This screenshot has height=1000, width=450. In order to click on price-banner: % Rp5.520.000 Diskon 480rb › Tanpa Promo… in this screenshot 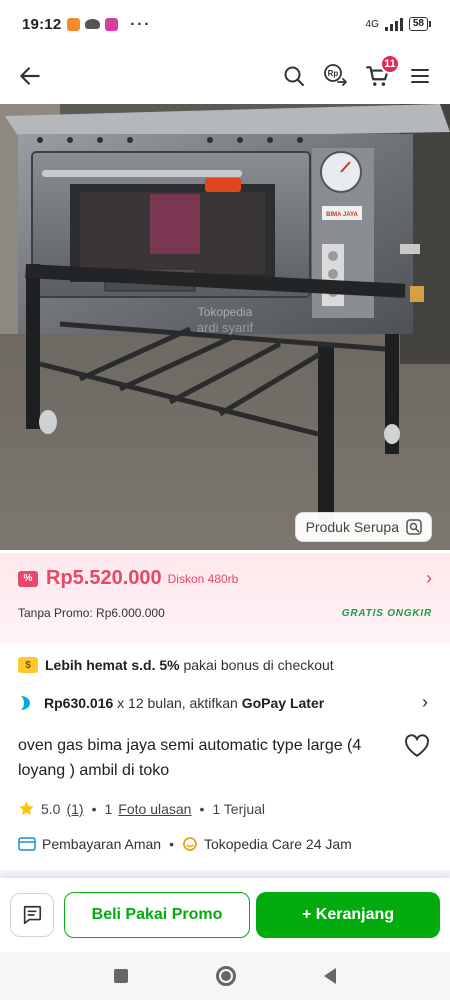, I will do `click(225, 598)`.